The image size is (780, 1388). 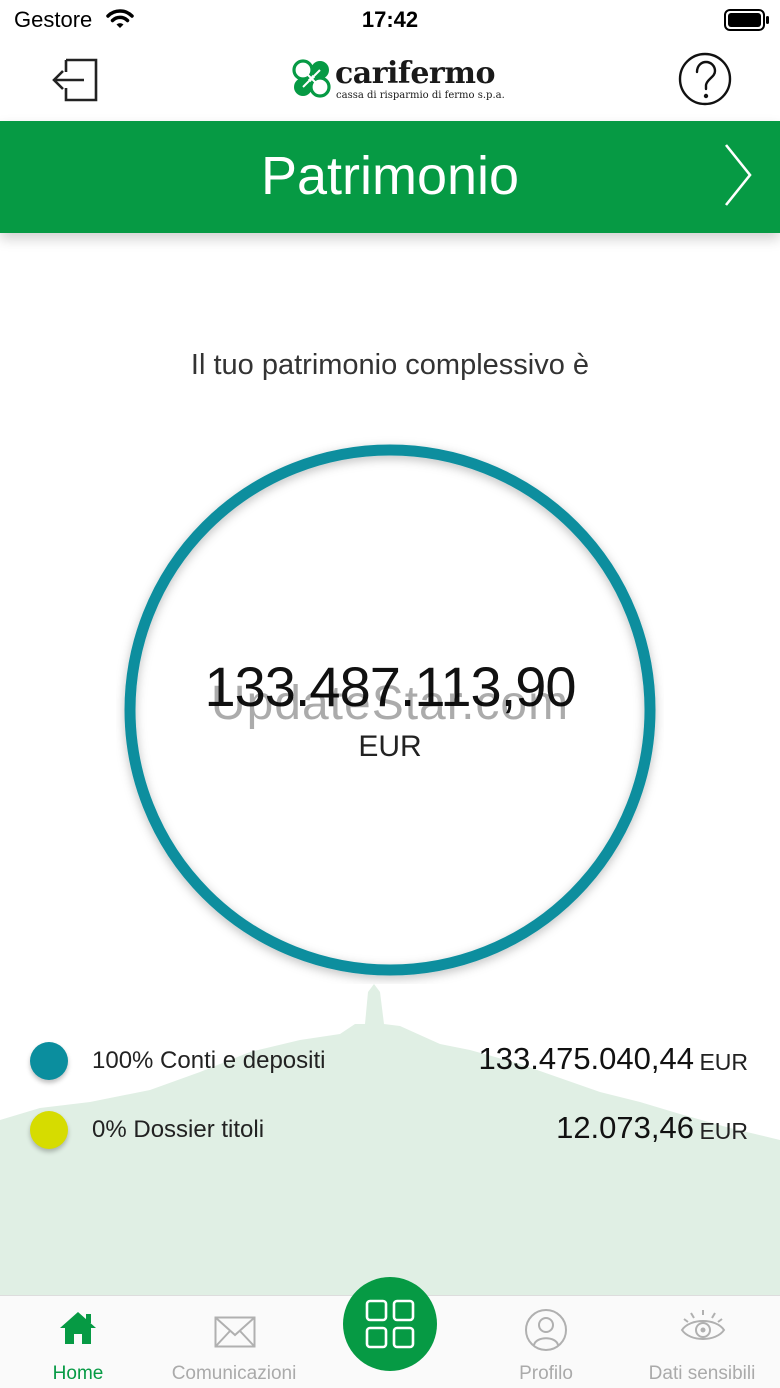 I want to click on logo-subtitle: cassa di risparmio di fermo s.p.a., so click(x=420, y=95).